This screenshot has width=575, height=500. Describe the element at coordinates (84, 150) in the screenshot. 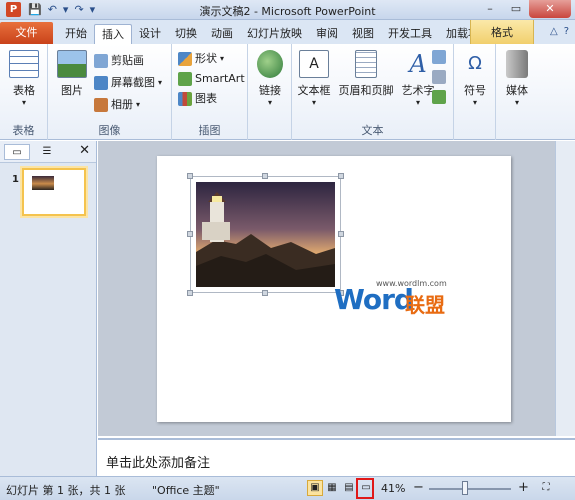

I see `close-icon: ✕` at that location.